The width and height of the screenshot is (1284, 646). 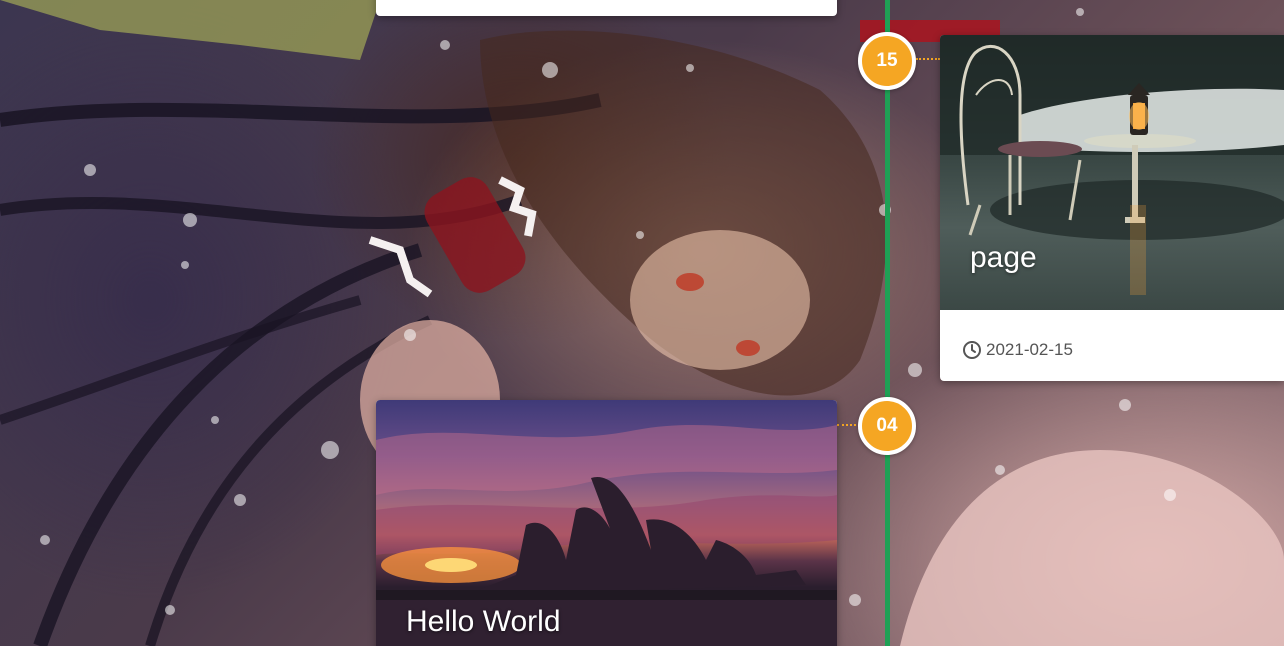 I want to click on post-card-partial, so click(x=606, y=8).